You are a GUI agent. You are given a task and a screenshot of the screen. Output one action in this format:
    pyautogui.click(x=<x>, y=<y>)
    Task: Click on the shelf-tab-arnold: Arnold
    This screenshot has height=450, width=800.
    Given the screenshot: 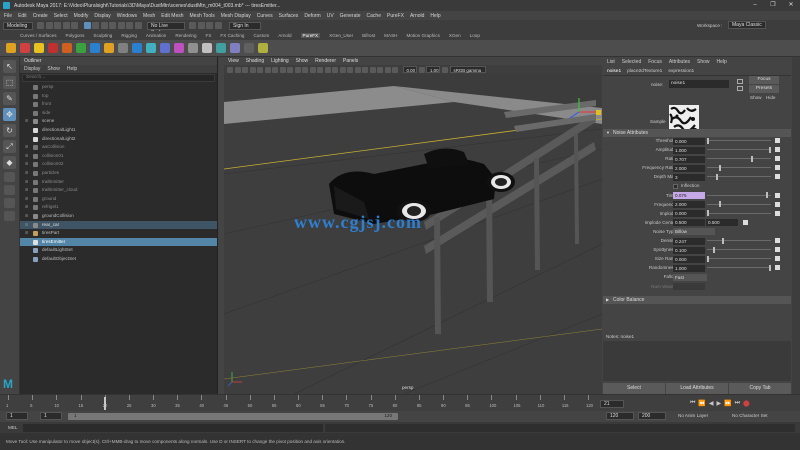 What is the action you would take?
    pyautogui.click(x=284, y=35)
    